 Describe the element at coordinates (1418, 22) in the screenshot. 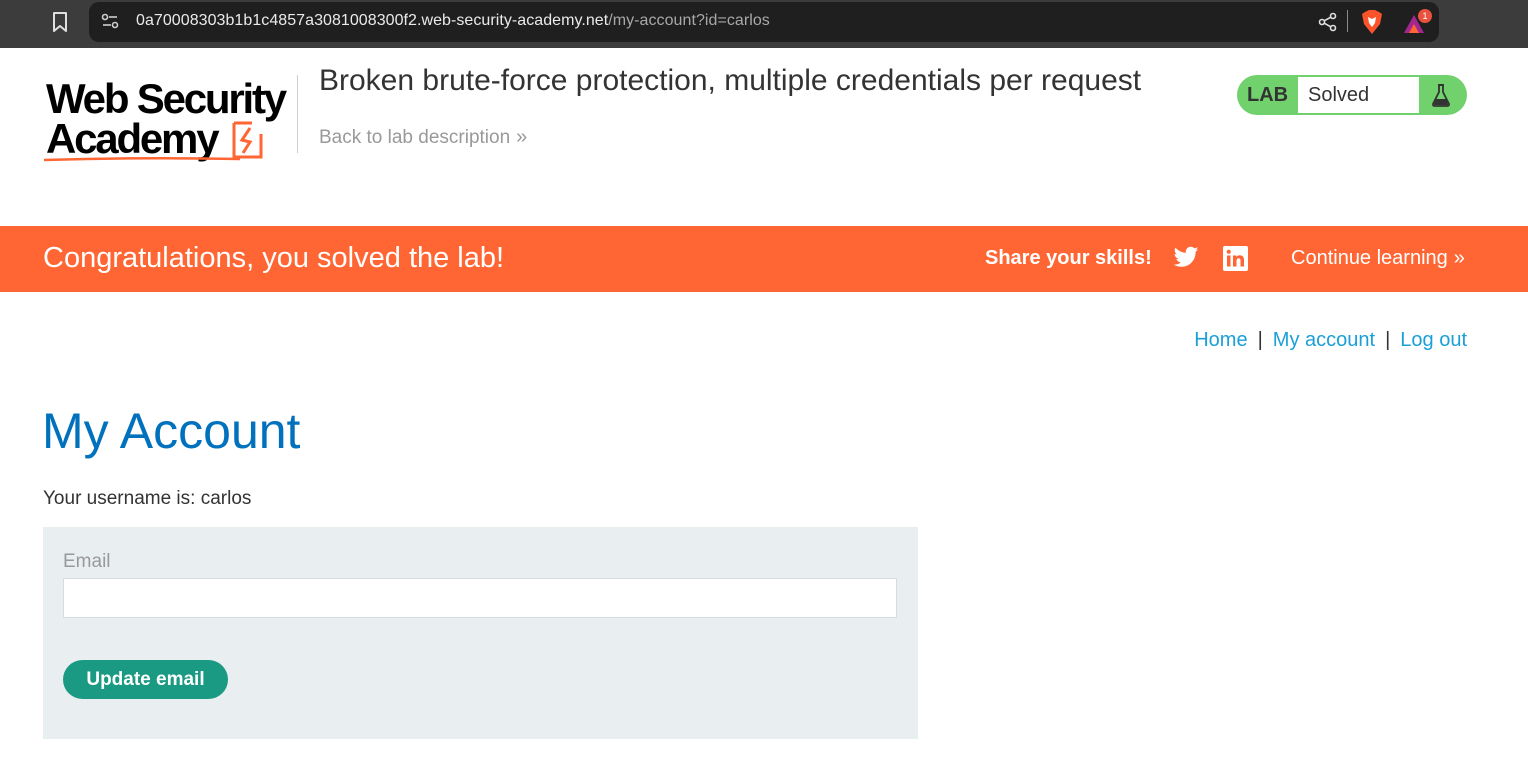

I see `brave-rewards-icon: 1` at that location.